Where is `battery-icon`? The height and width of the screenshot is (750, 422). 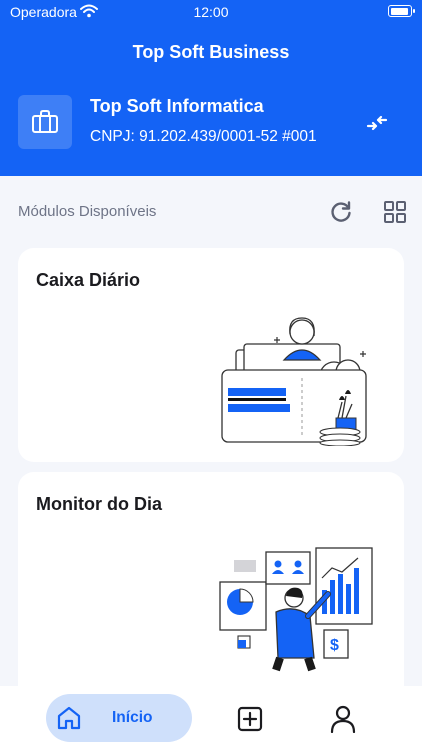
battery-icon is located at coordinates (401, 11).